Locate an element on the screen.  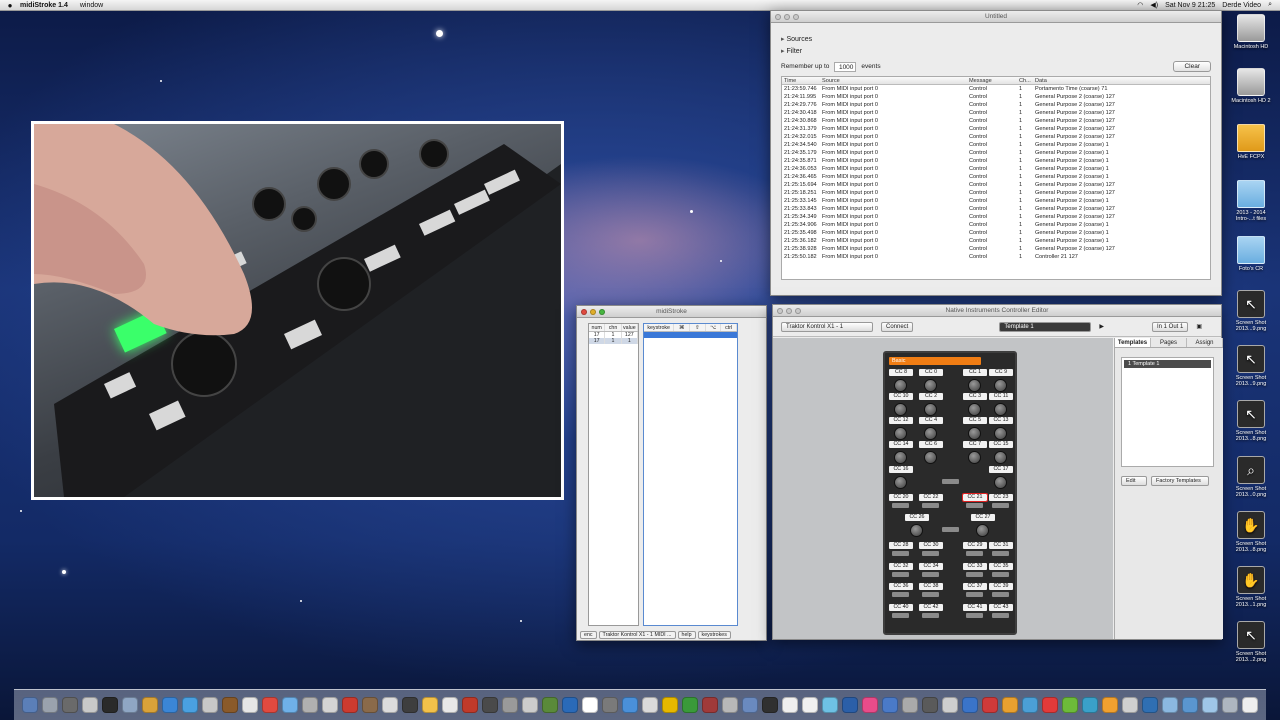
control-label: CC 35 is located at coordinates (1001, 566).